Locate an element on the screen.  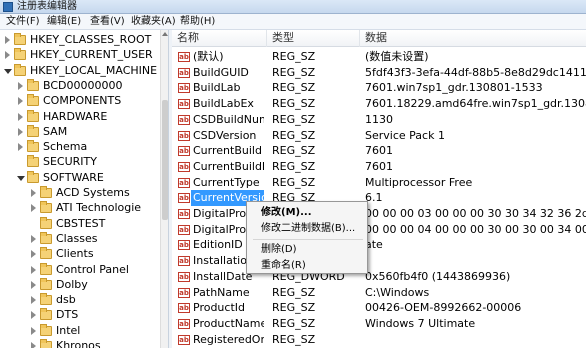
column-data: 数据 is located at coordinates (473, 38).